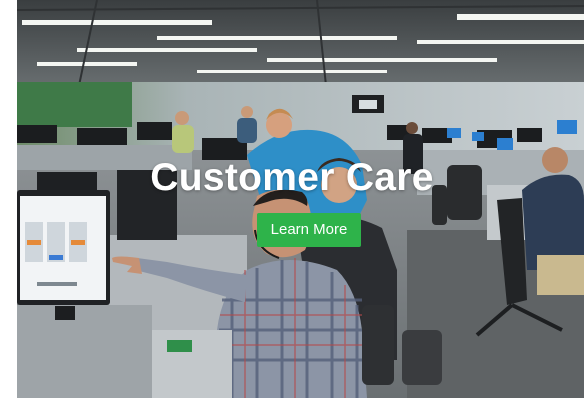 This screenshot has height=398, width=584. Describe the element at coordinates (292, 177) in the screenshot. I see `hero-heading: Customer Care` at that location.